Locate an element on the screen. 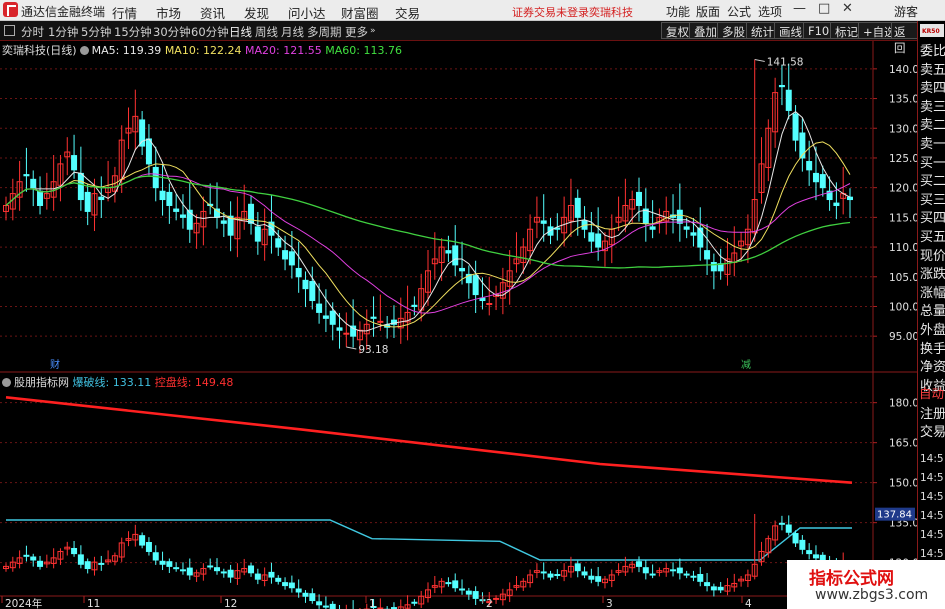 This screenshot has height=609, width=945. quote-field-14: 总量 is located at coordinates (932, 312).